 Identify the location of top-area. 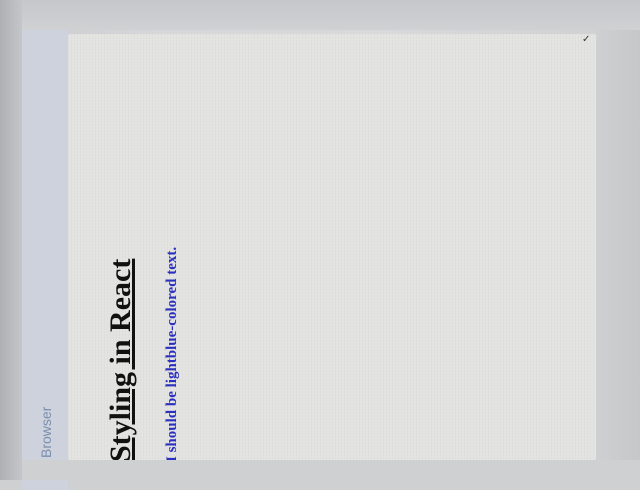
(331, 15).